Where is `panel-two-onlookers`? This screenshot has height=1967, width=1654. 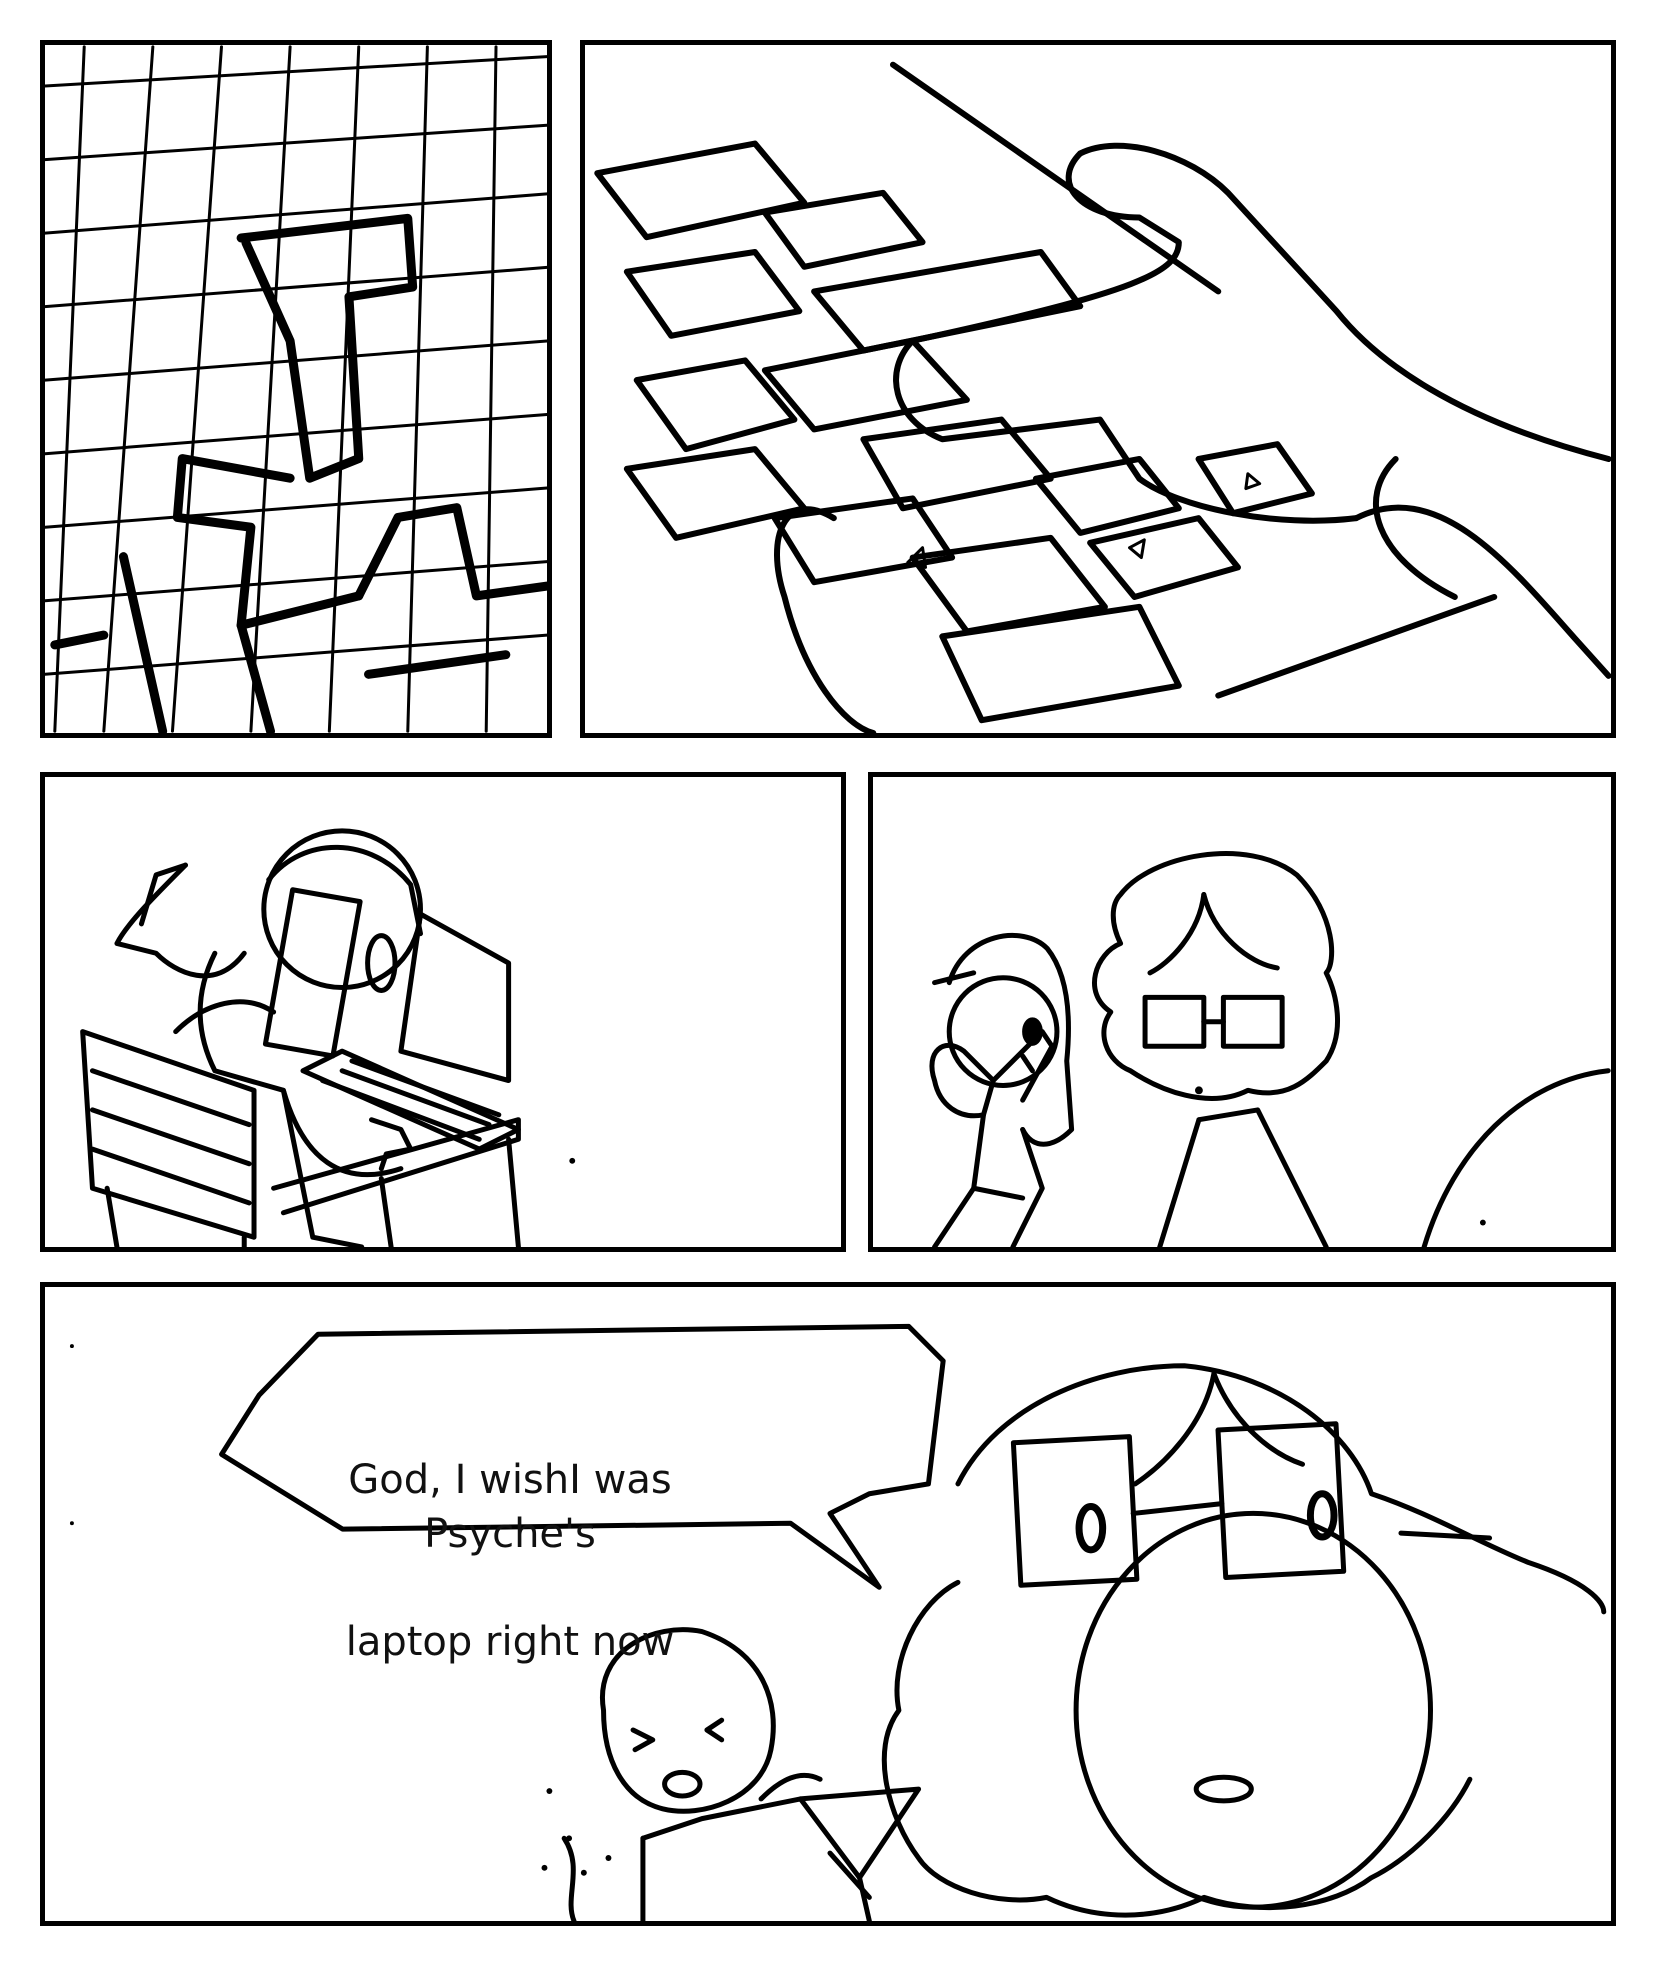
panel-two-onlookers is located at coordinates (1242, 1012).